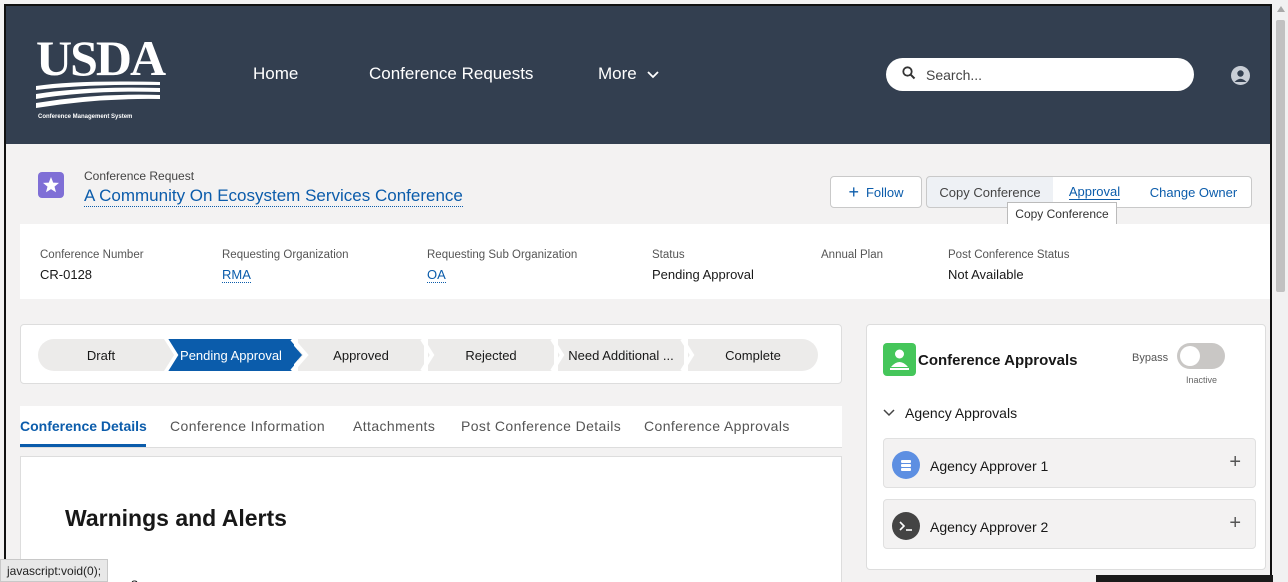 Image resolution: width=1288 pixels, height=582 pixels. What do you see at coordinates (906, 526) in the screenshot?
I see `terminal-icon` at bounding box center [906, 526].